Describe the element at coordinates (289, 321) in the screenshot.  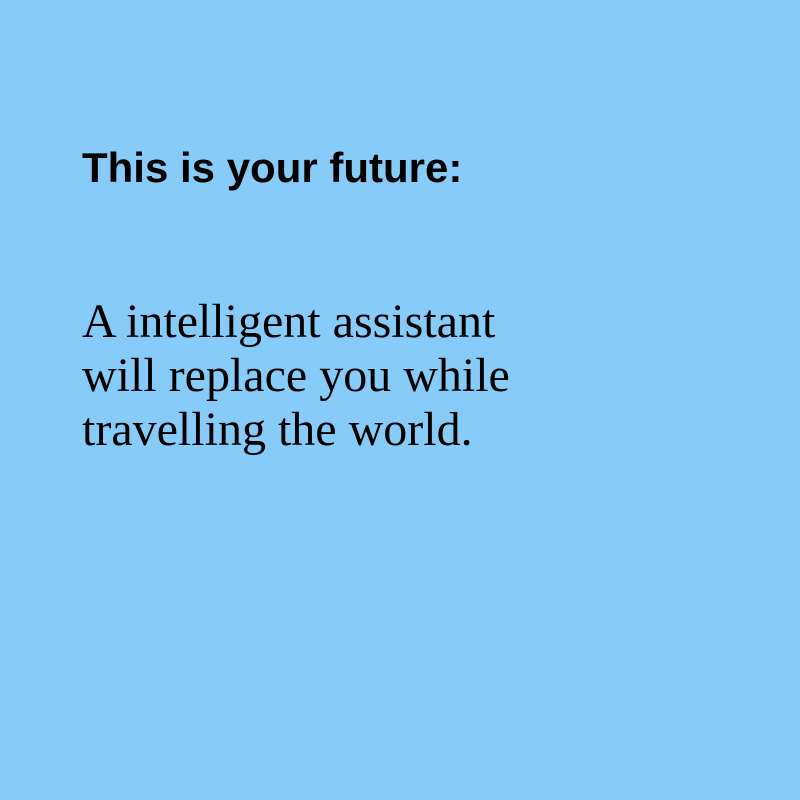
I see `body-line-1: A intelligent assistant` at that location.